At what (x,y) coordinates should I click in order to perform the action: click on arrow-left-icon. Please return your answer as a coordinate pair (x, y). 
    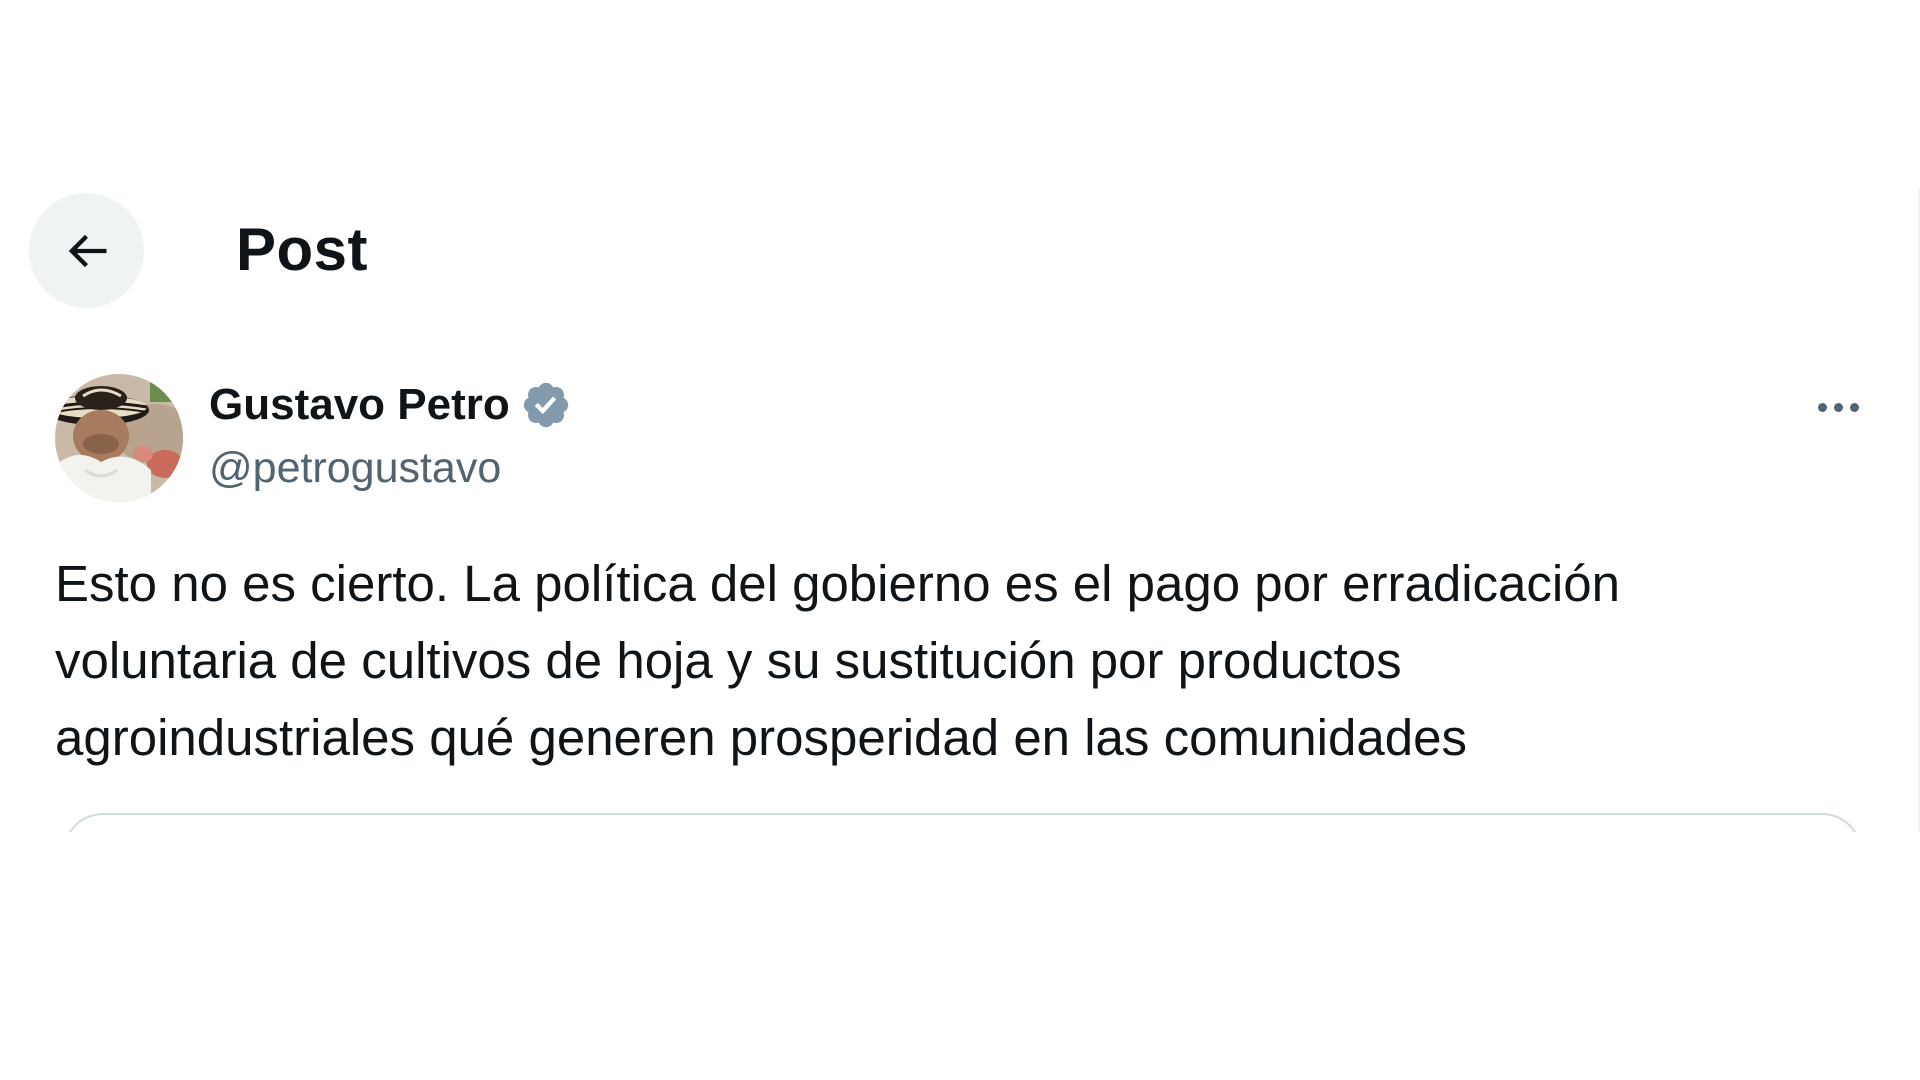
    Looking at the image, I should click on (87, 250).